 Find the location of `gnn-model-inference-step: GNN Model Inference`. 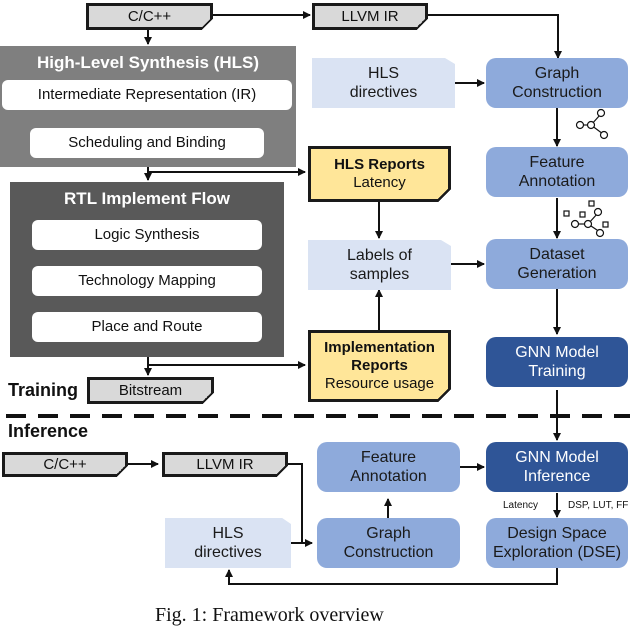

gnn-model-inference-step: GNN Model Inference is located at coordinates (557, 467).